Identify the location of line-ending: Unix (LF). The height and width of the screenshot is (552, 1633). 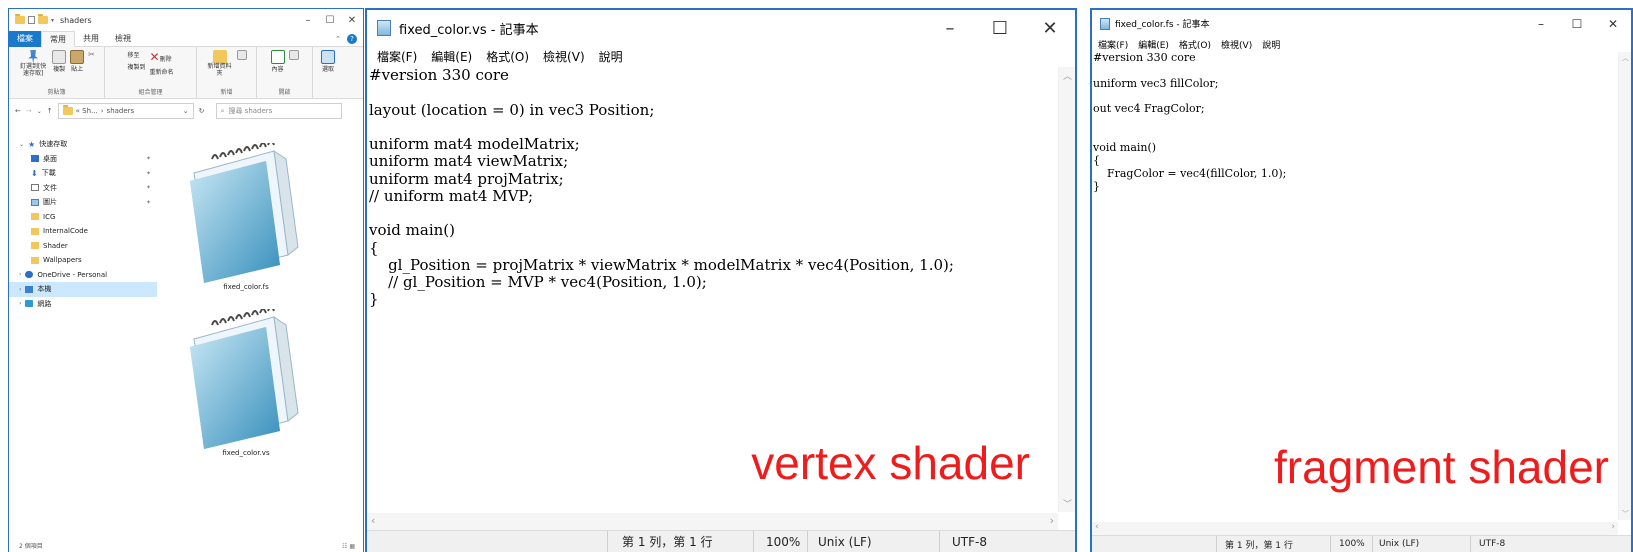
(873, 541).